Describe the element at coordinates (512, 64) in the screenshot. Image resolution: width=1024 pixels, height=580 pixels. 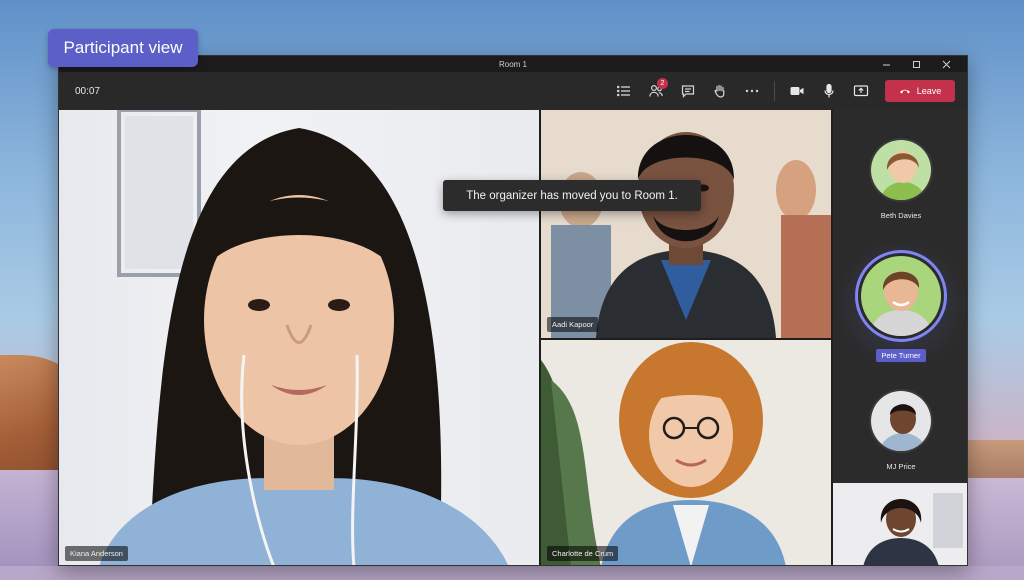
I see `window-title: Room 1` at that location.